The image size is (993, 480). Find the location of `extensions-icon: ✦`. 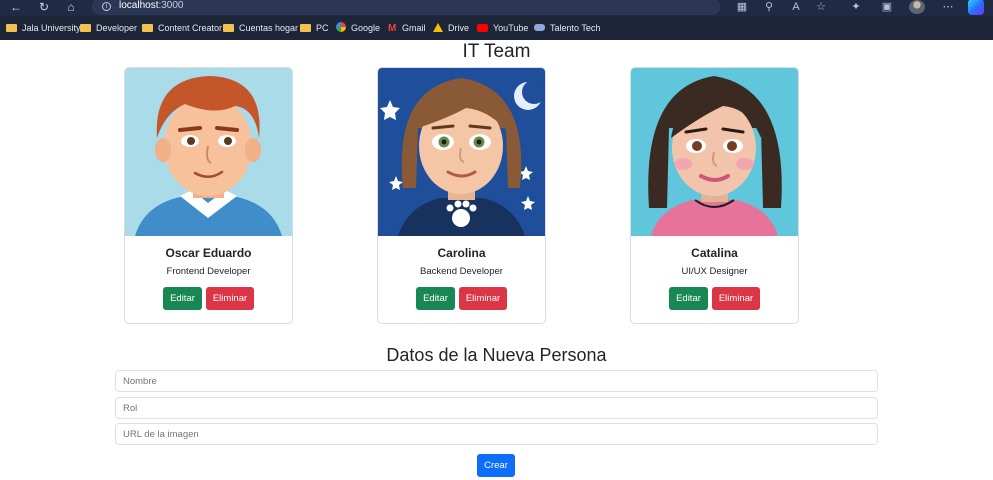

extensions-icon: ✦ is located at coordinates (856, 8).